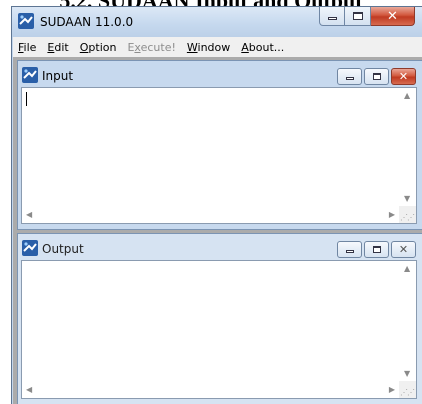 This screenshot has height=404, width=422. I want to click on app-title: SUDAAN 11.0.0, so click(87, 22).